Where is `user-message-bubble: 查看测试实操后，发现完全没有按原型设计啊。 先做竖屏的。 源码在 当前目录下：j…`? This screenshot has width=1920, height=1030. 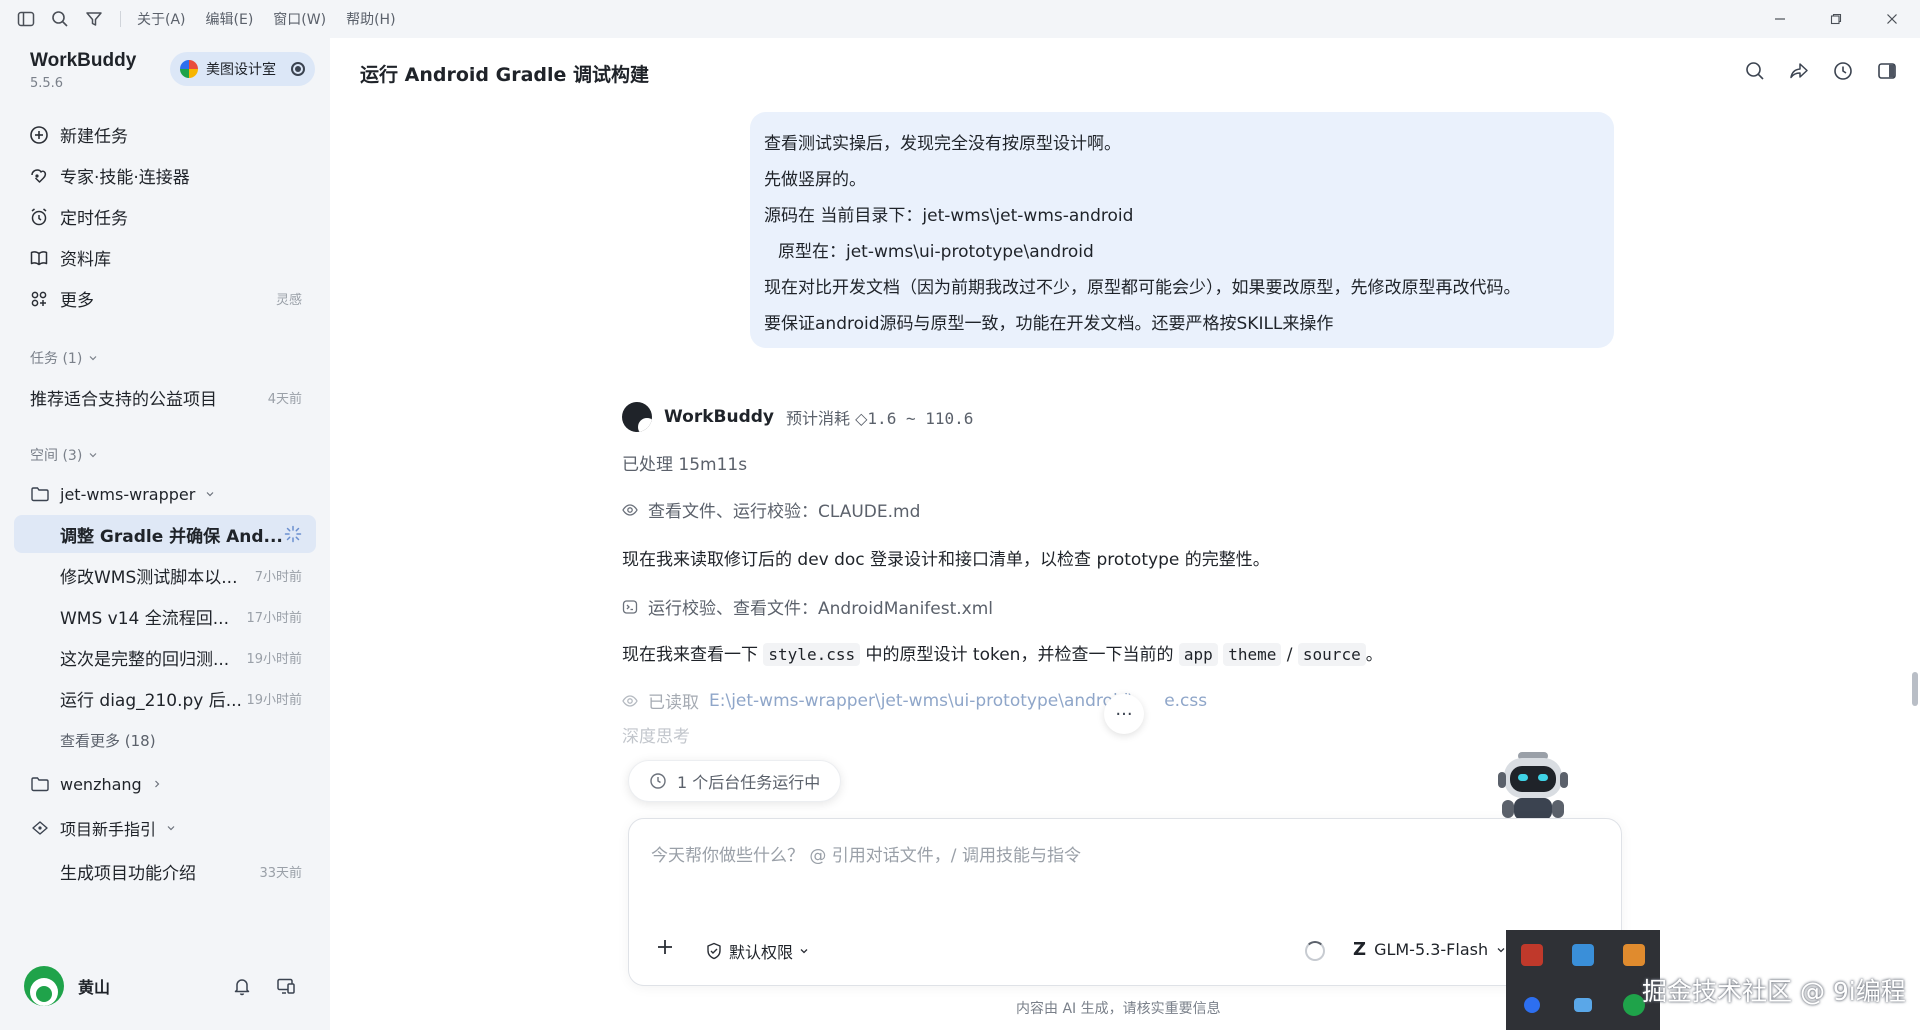
user-message-bubble: 查看测试实操后，发现完全没有按原型设计啊。 先做竖屏的。 源码在 当前目录下：j… is located at coordinates (1182, 230).